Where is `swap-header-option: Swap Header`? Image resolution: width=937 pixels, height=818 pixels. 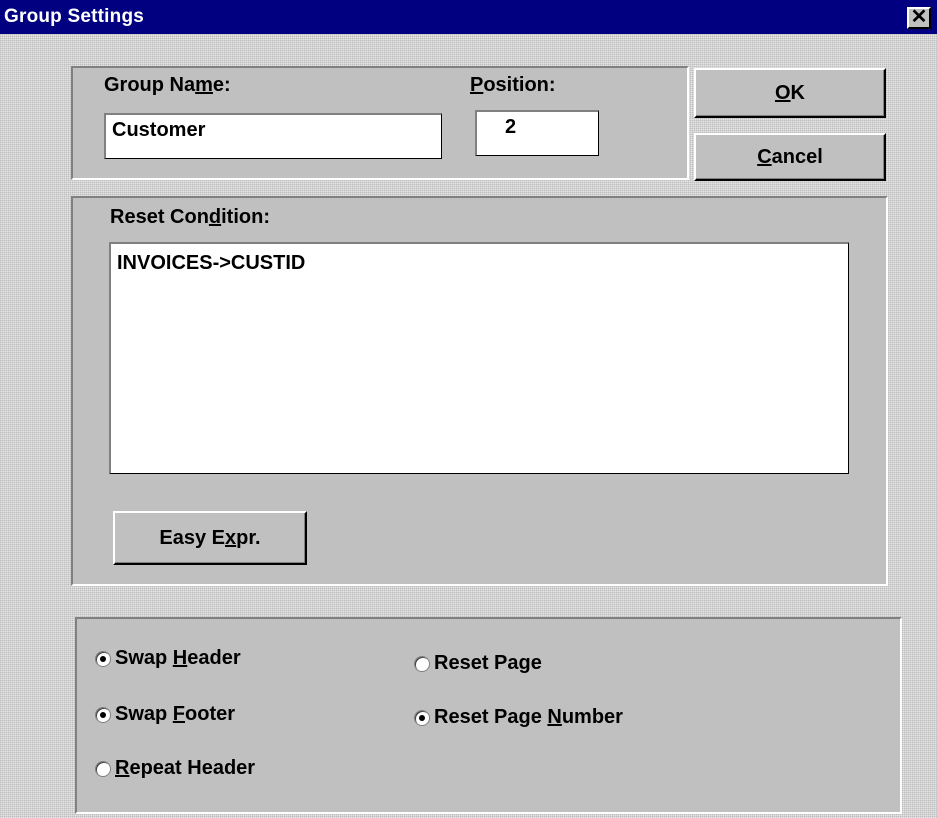
swap-header-option: Swap Header is located at coordinates (168, 658).